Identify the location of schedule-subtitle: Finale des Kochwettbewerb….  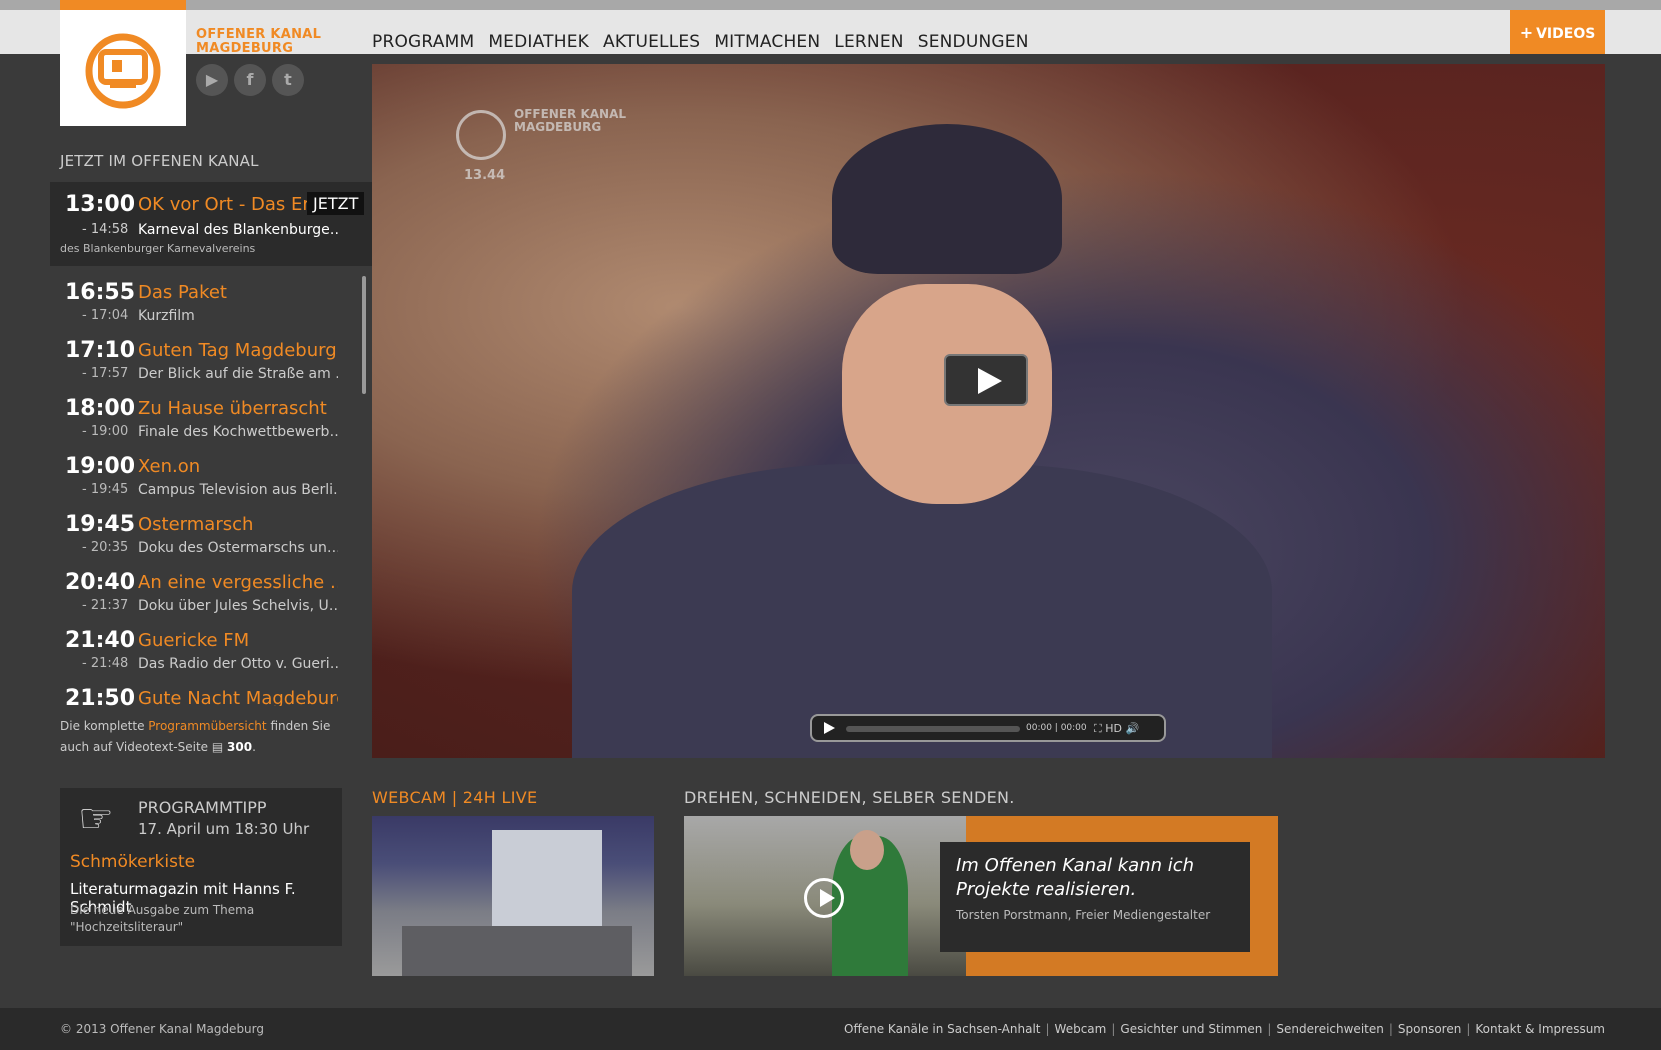
(238, 432).